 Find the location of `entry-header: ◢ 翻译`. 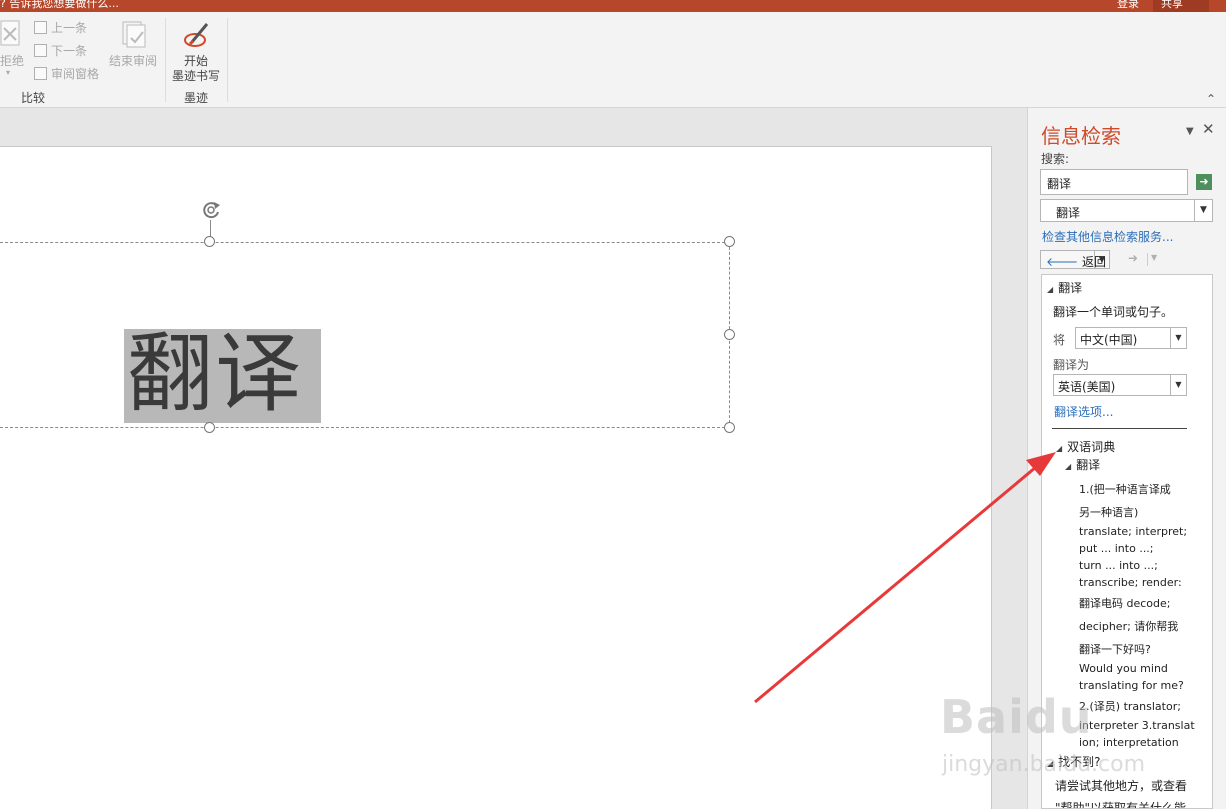

entry-header: ◢ 翻译 is located at coordinates (1082, 464).